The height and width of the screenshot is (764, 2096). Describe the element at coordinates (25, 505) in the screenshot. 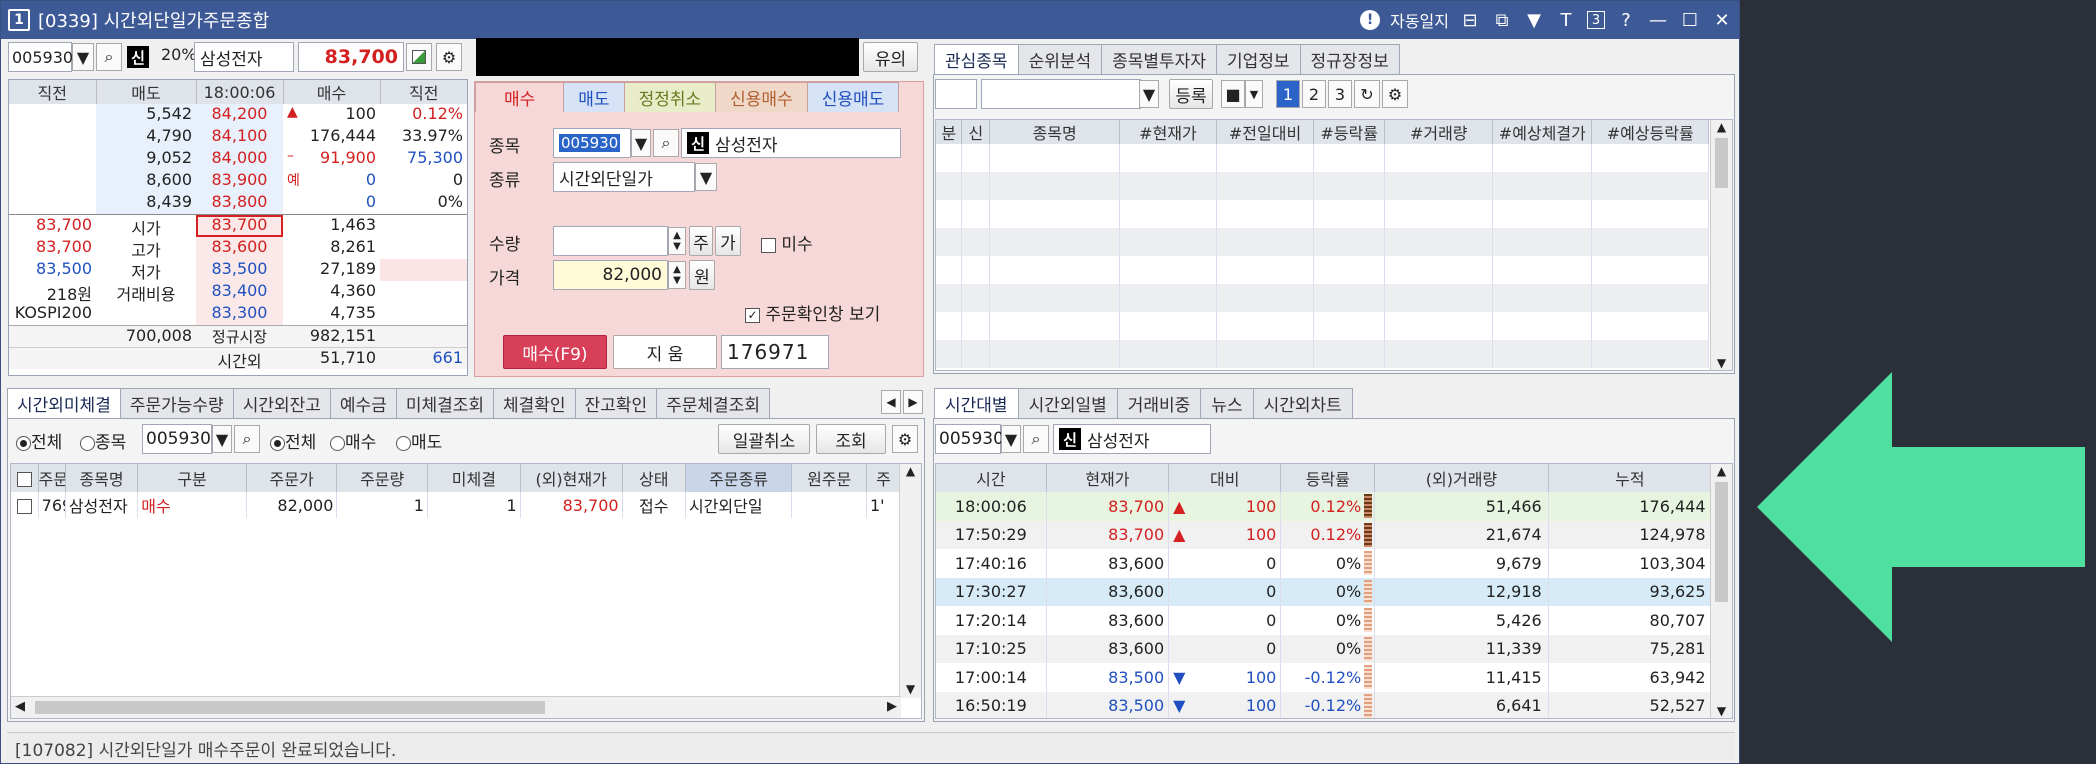

I see `row-checkbox` at that location.